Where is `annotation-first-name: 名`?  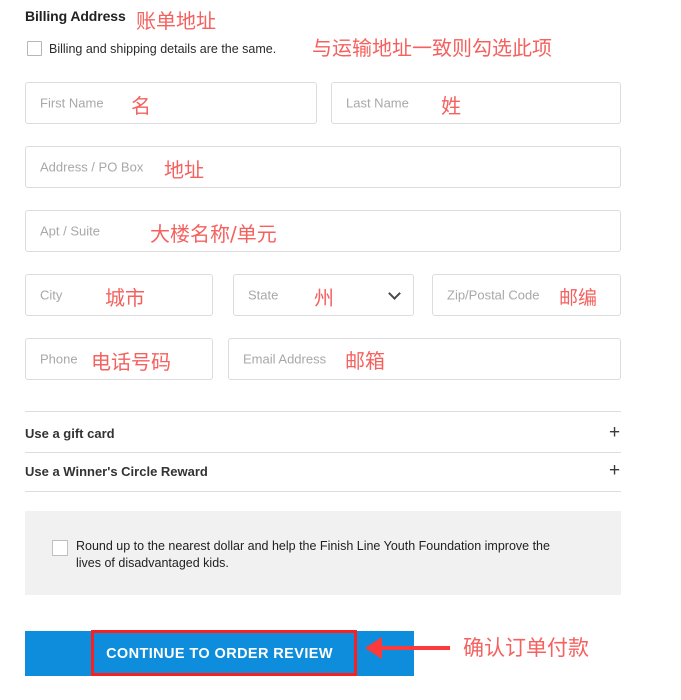 annotation-first-name: 名 is located at coordinates (141, 106).